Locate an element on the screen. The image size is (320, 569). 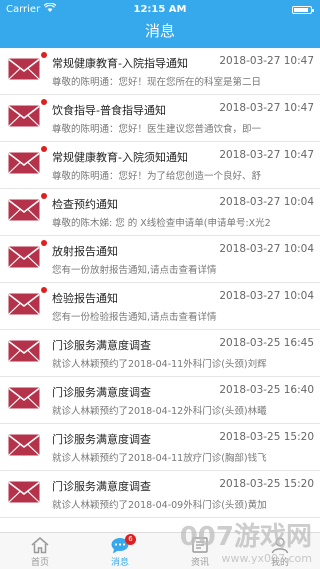
person-icon is located at coordinates (280, 545).